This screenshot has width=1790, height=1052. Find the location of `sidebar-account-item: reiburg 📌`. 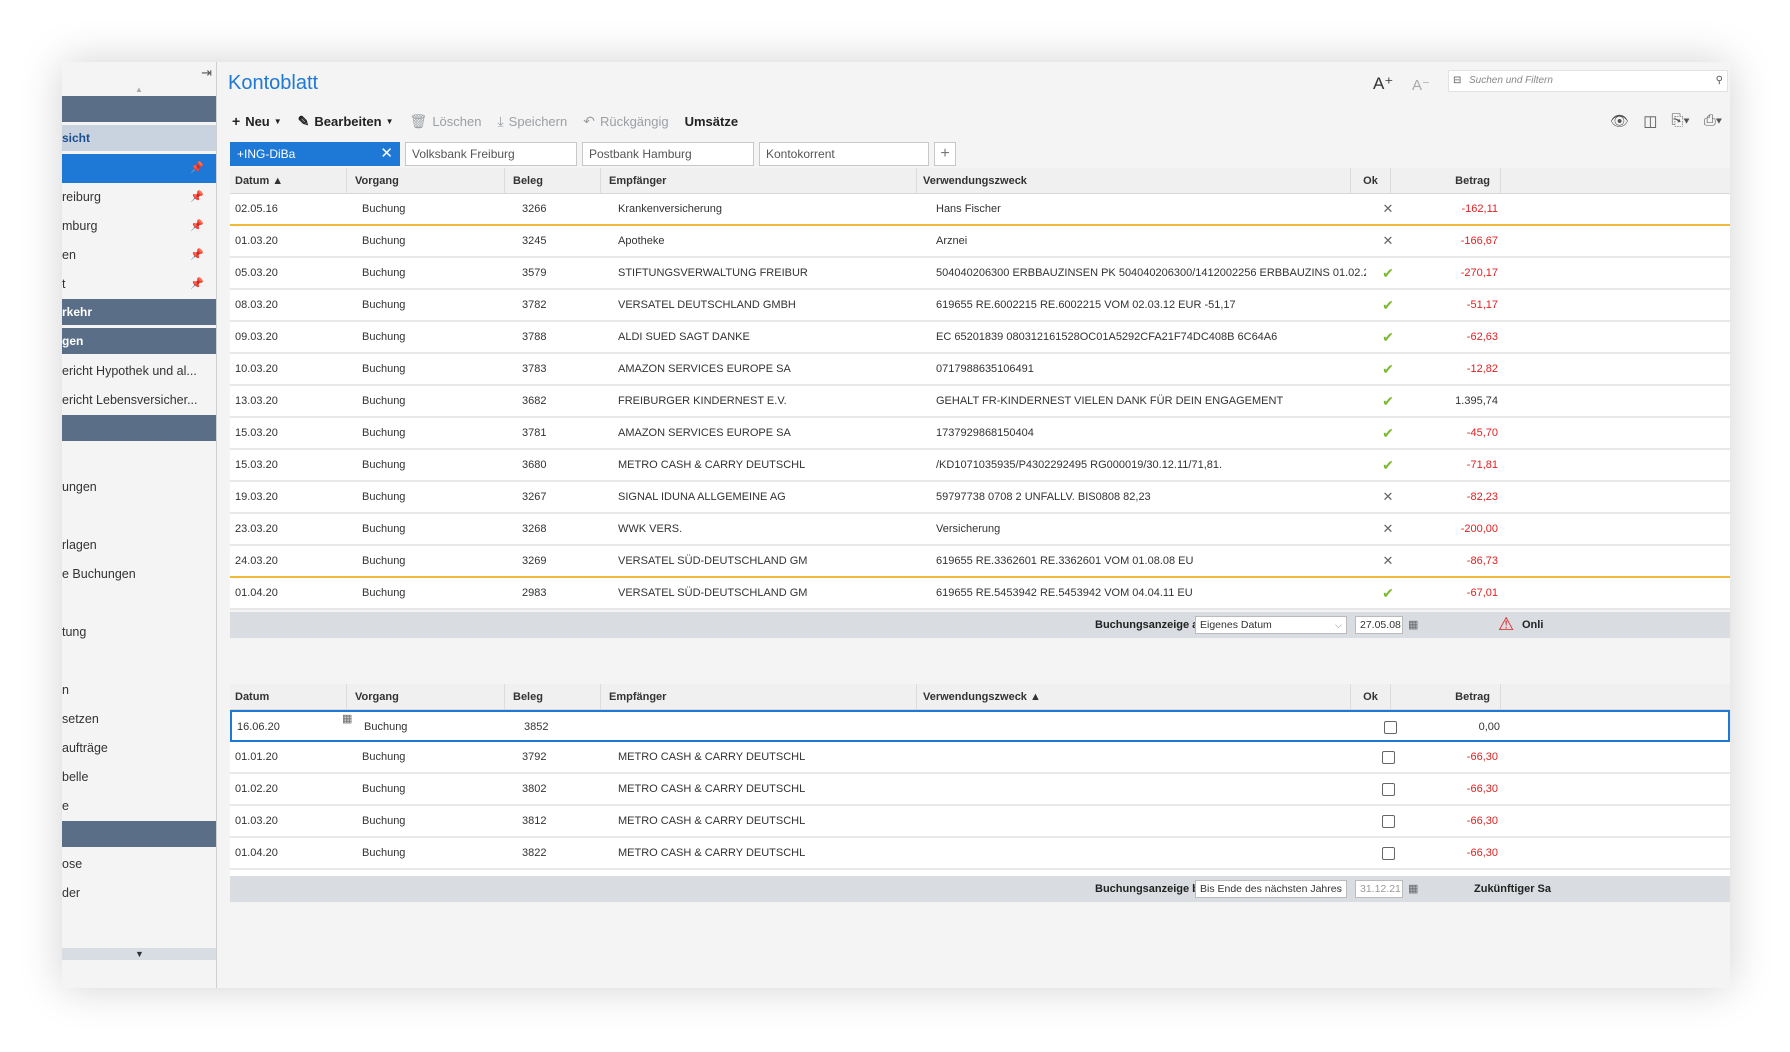

sidebar-account-item: reiburg 📌 is located at coordinates (139, 197).